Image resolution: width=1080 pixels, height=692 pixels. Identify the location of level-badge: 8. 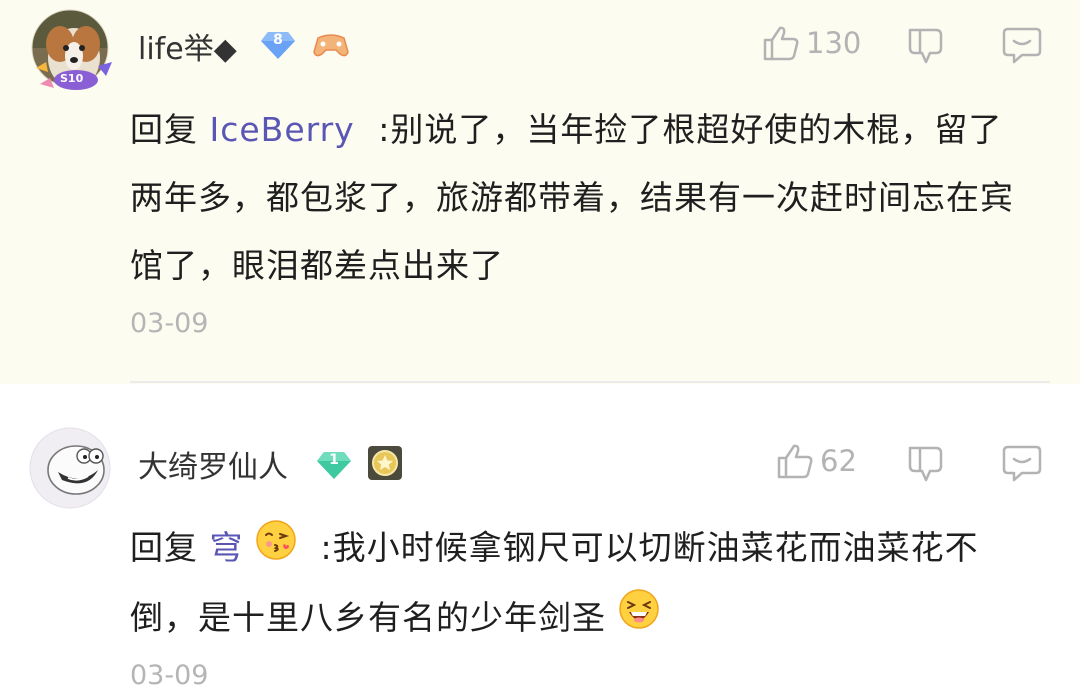
(278, 47).